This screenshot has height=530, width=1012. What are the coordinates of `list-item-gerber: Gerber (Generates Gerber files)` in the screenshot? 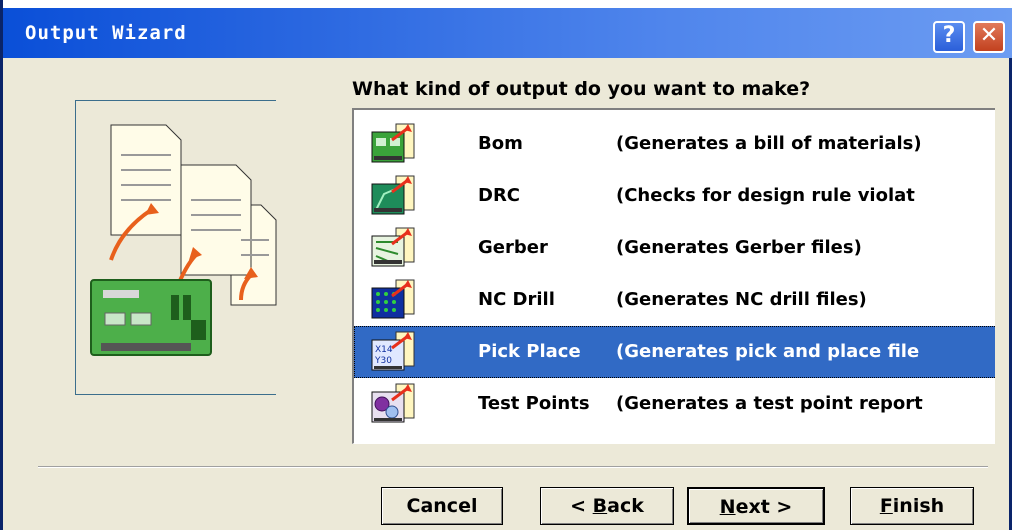 It's located at (674, 248).